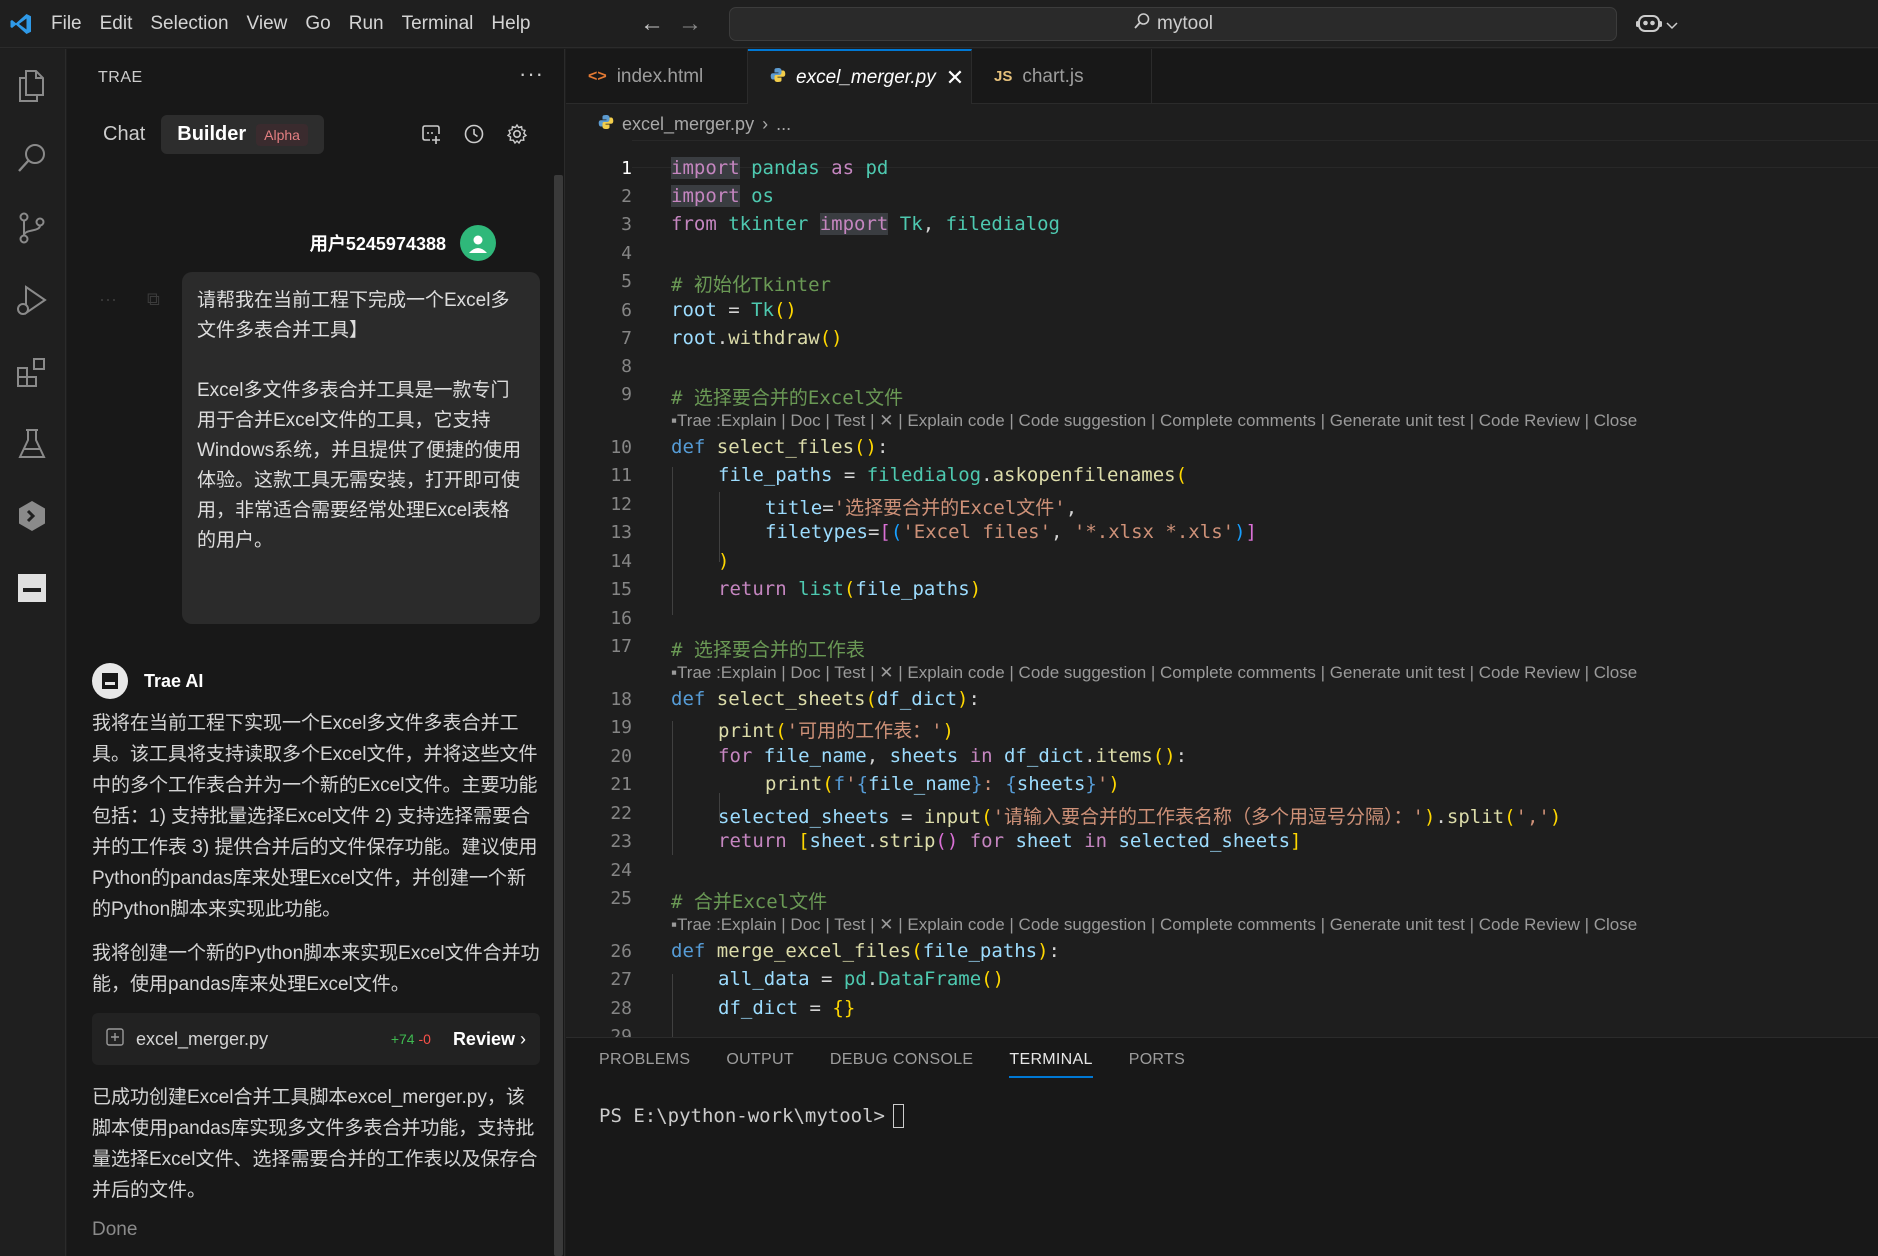 Image resolution: width=1878 pixels, height=1256 pixels. What do you see at coordinates (626, 253) in the screenshot?
I see `line-number: 4` at bounding box center [626, 253].